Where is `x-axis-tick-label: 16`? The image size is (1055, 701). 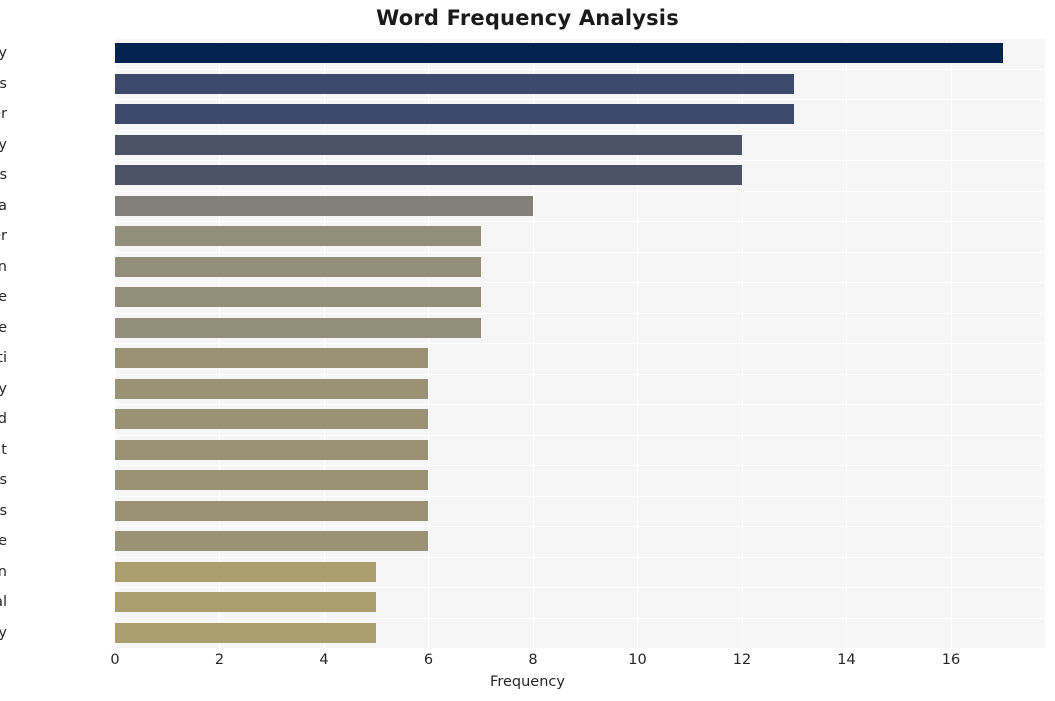
x-axis-tick-label: 16 is located at coordinates (951, 660).